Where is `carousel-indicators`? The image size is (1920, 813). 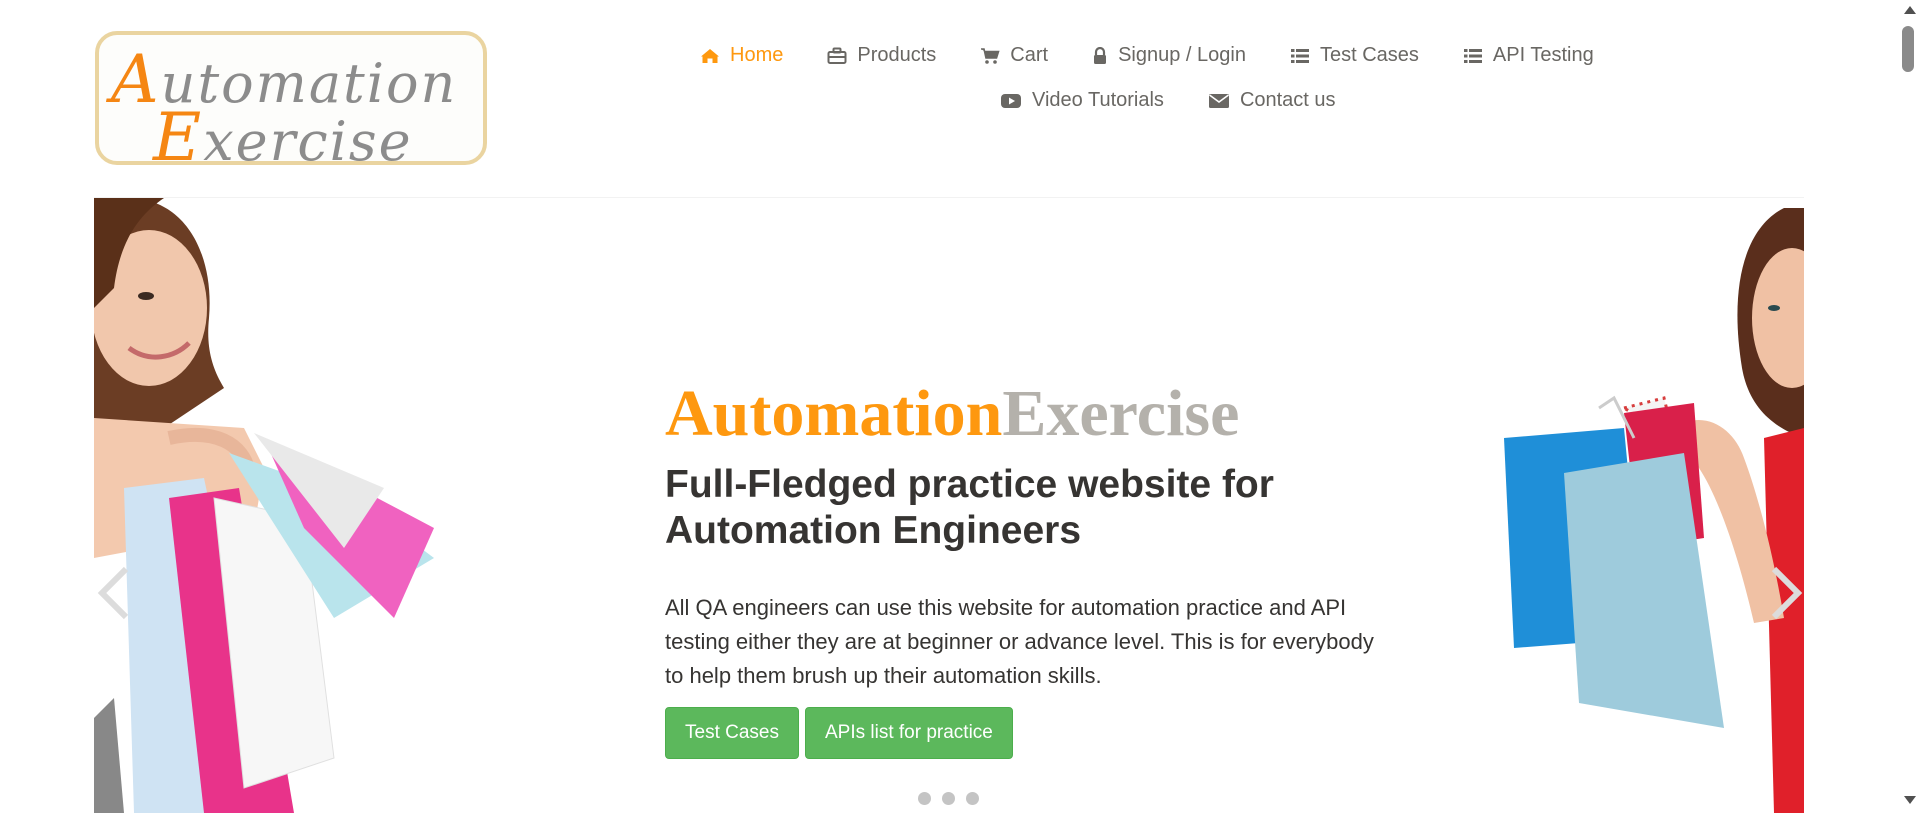
carousel-indicators is located at coordinates (954, 798).